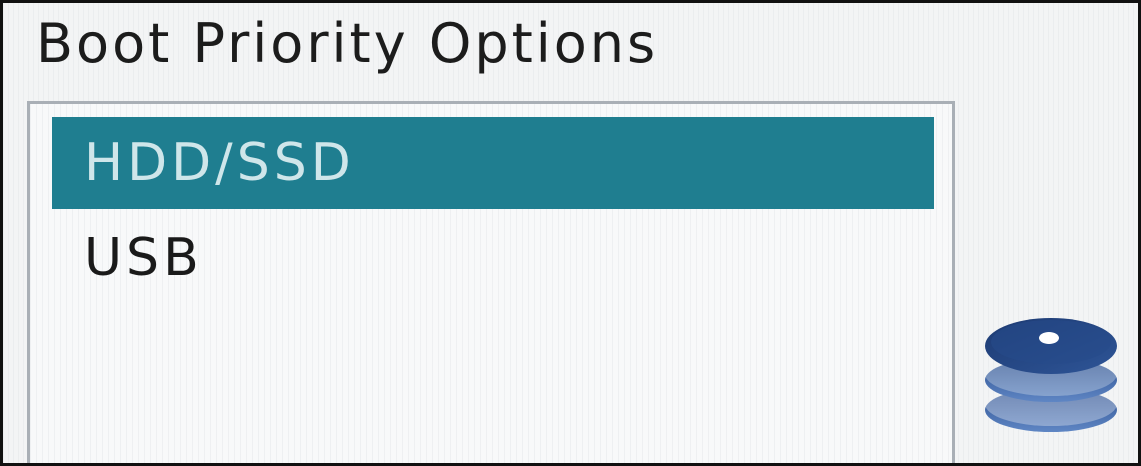 Image resolution: width=1141 pixels, height=466 pixels. I want to click on disk-stack-icon, so click(1051, 375).